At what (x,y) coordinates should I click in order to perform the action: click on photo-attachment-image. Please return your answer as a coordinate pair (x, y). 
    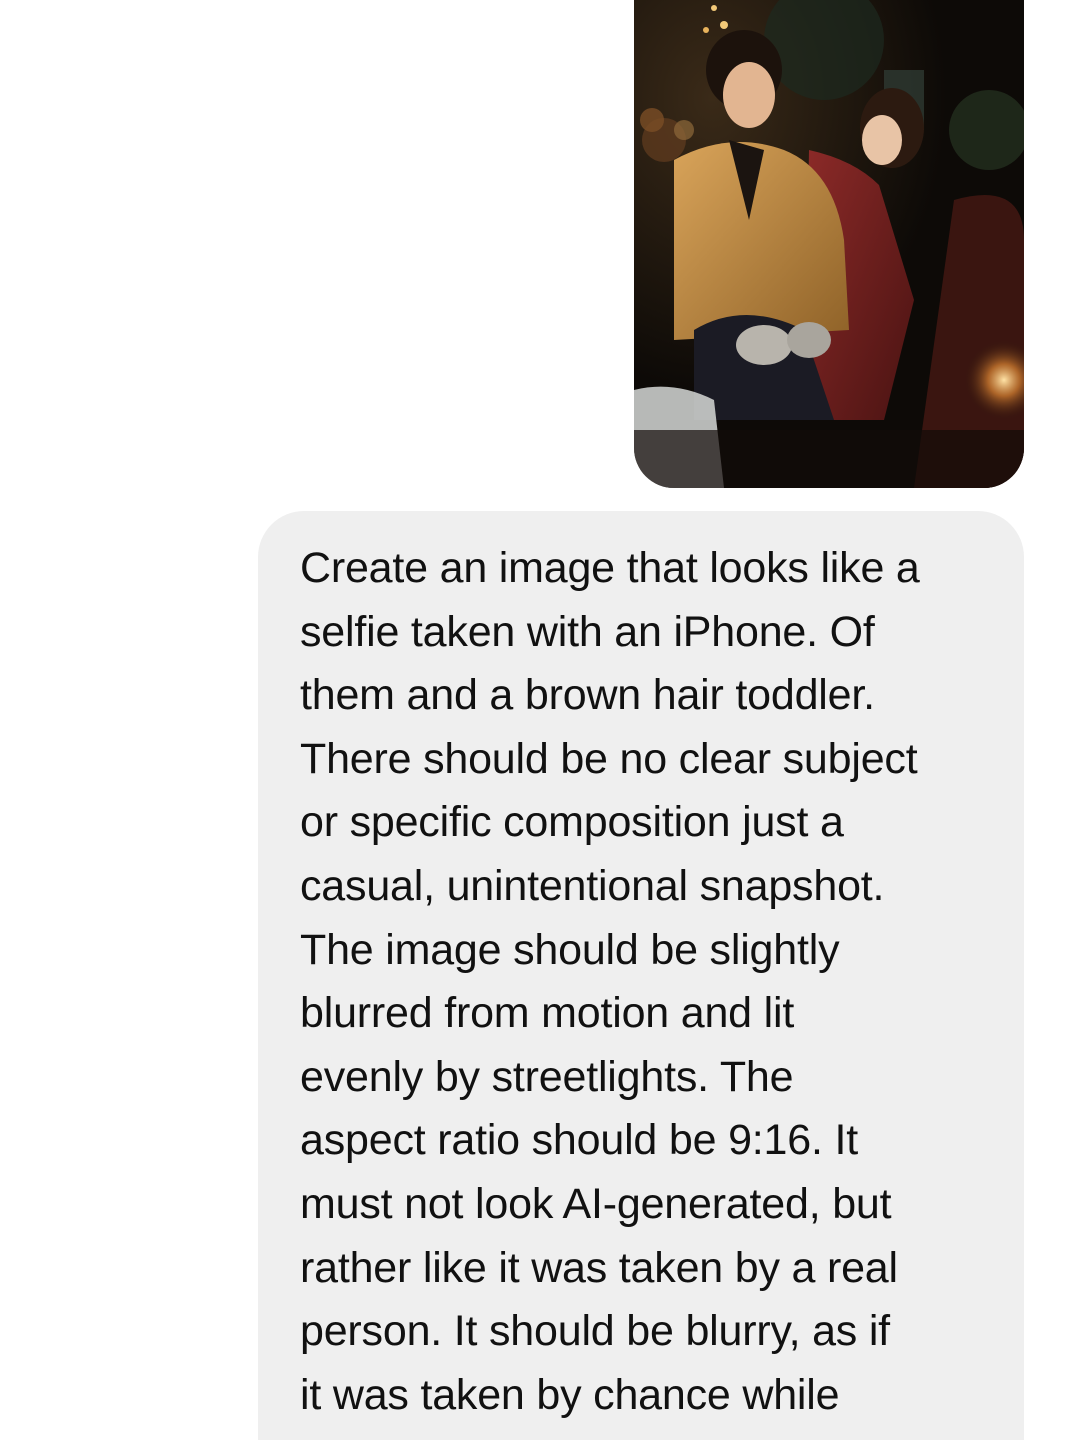
    Looking at the image, I should click on (829, 244).